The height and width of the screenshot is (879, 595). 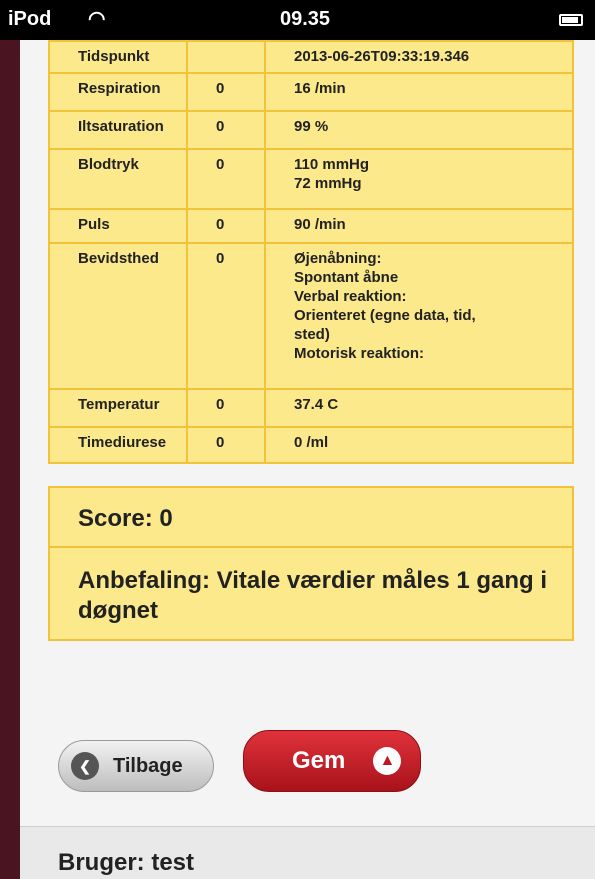 What do you see at coordinates (118, 92) in the screenshot?
I see `row-label: Respiration` at bounding box center [118, 92].